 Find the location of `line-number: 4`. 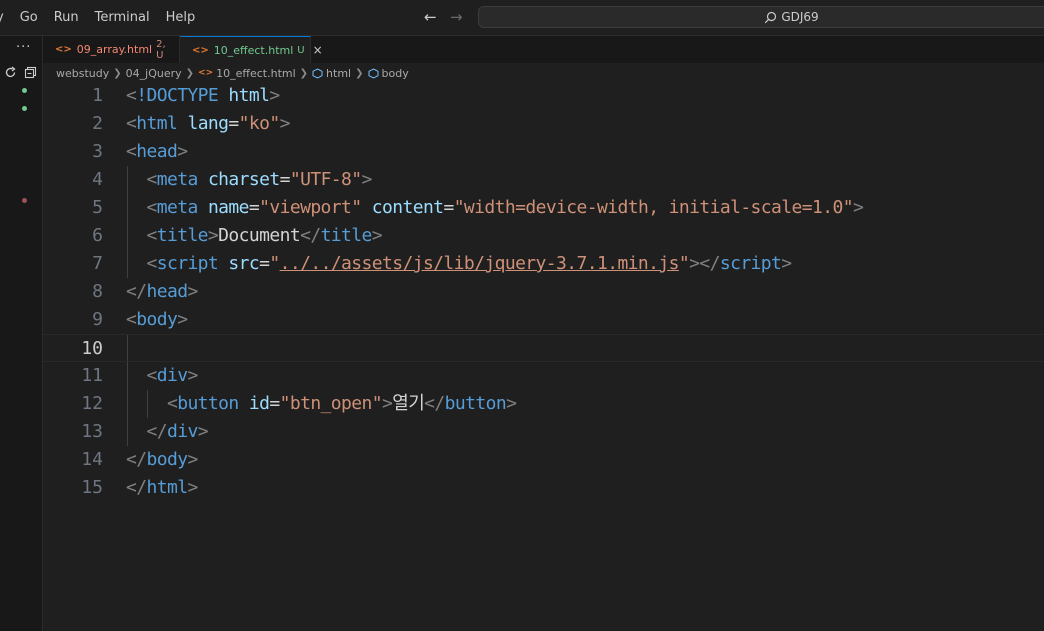

line-number: 4 is located at coordinates (97, 179).